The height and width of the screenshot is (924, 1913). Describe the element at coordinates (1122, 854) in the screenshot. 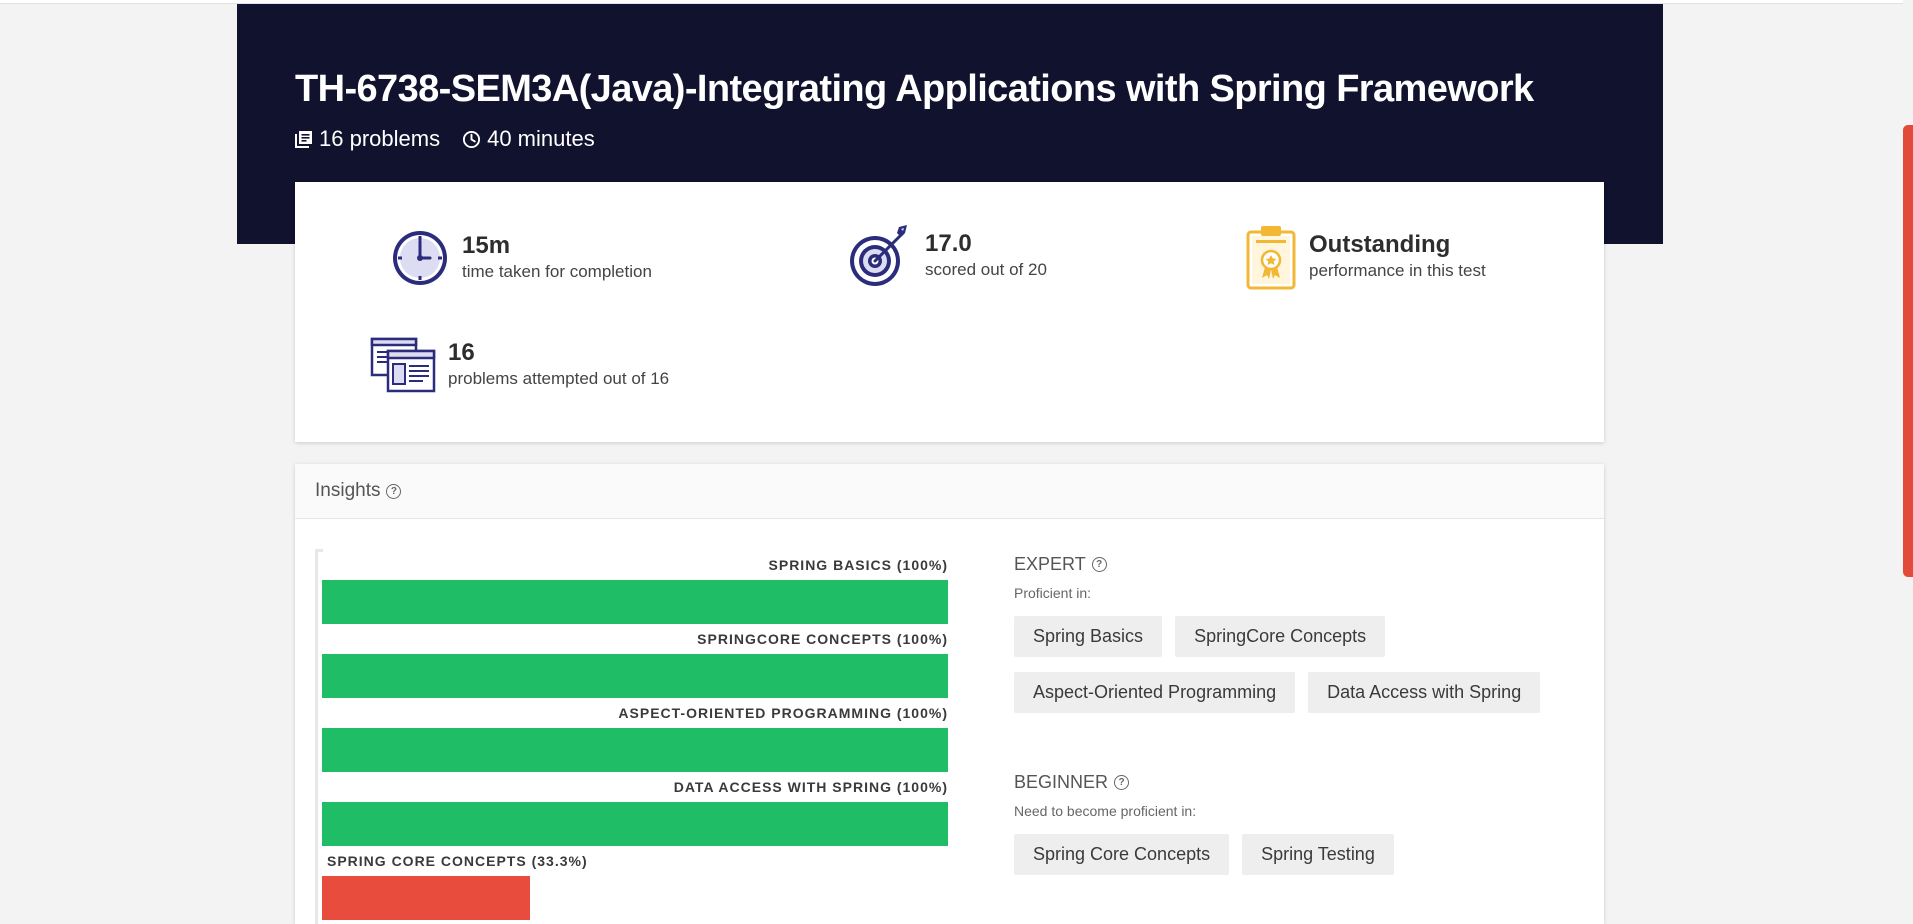

I see `skill-chip: Spring Core Concepts` at that location.